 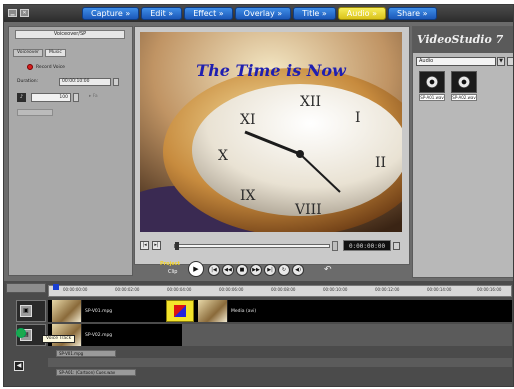 I want to click on home-button: |◀, so click(x=214, y=270).